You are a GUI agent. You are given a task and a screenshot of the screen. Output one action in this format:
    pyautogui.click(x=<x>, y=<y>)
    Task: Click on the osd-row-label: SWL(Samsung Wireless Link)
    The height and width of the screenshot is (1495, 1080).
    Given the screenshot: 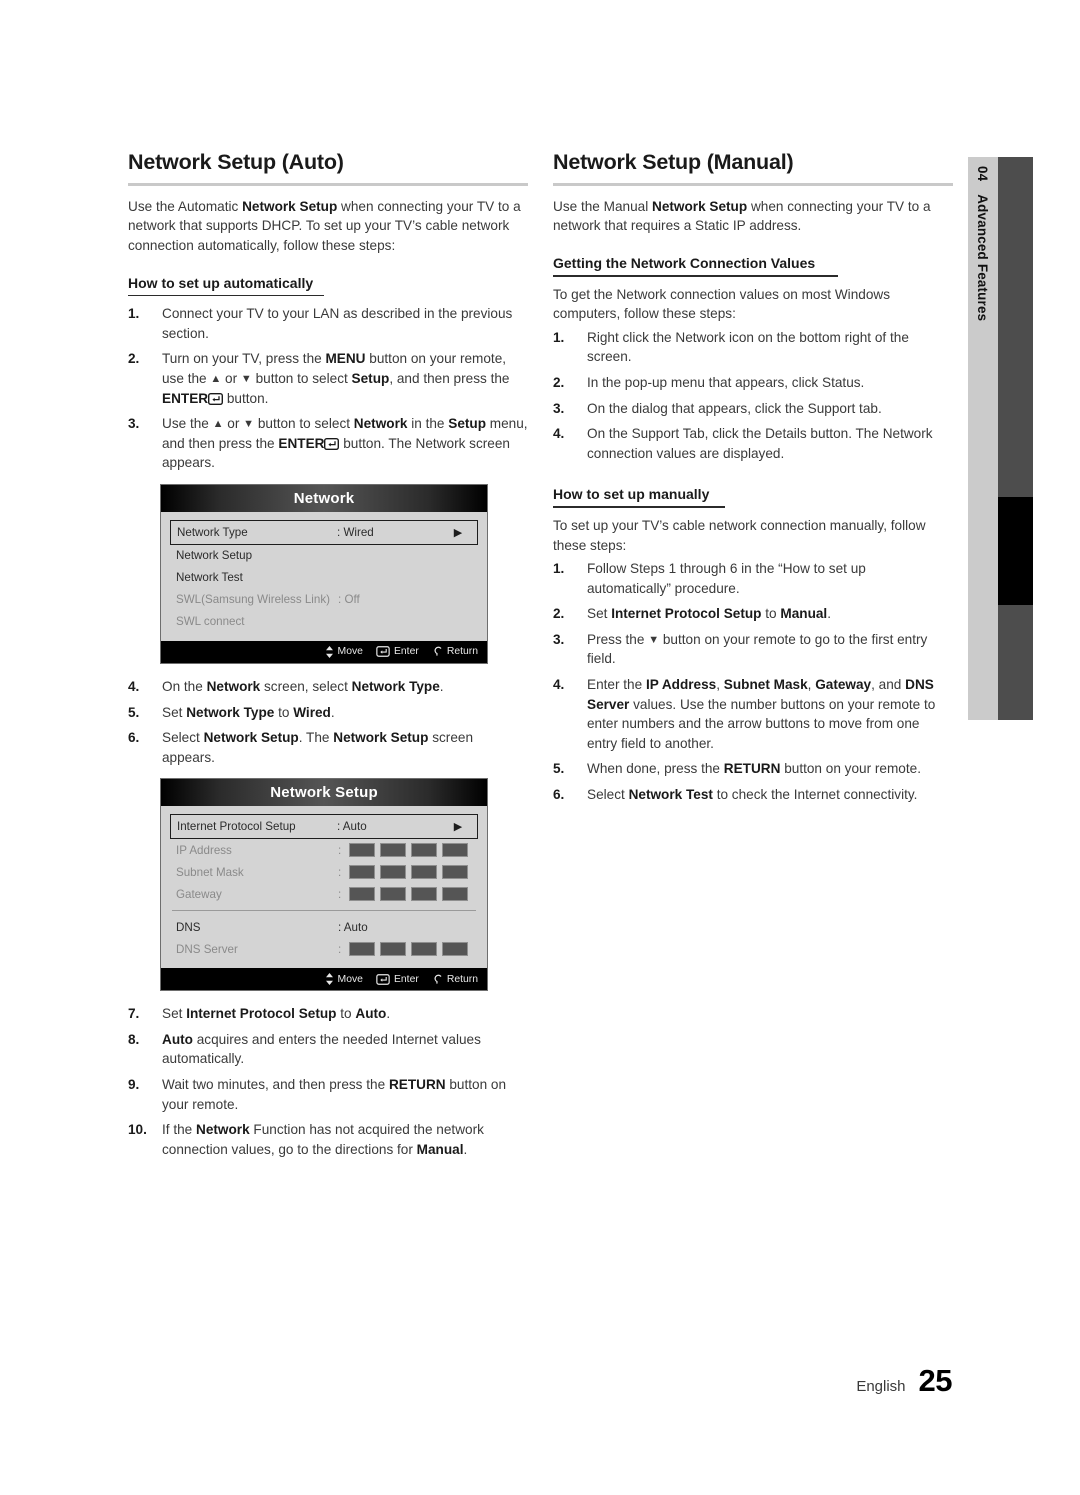 What is the action you would take?
    pyautogui.click(x=253, y=600)
    